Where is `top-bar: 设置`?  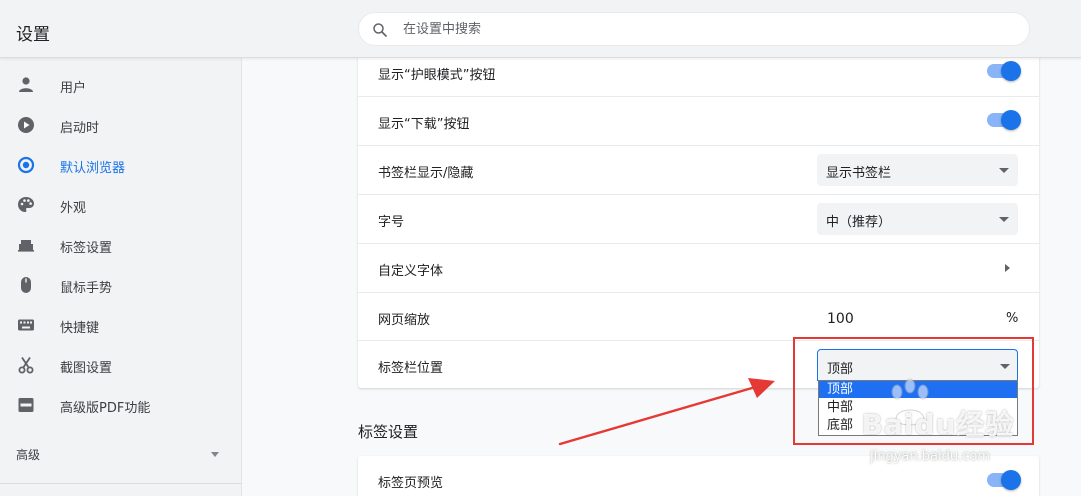 top-bar: 设置 is located at coordinates (540, 29).